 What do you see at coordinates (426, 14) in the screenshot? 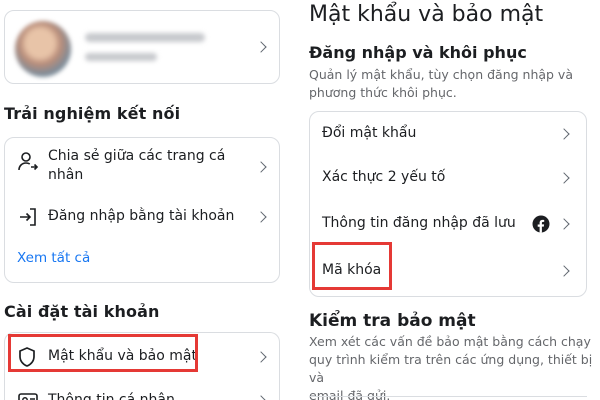
I see `page-title: Mật khẩu và bảo mật` at bounding box center [426, 14].